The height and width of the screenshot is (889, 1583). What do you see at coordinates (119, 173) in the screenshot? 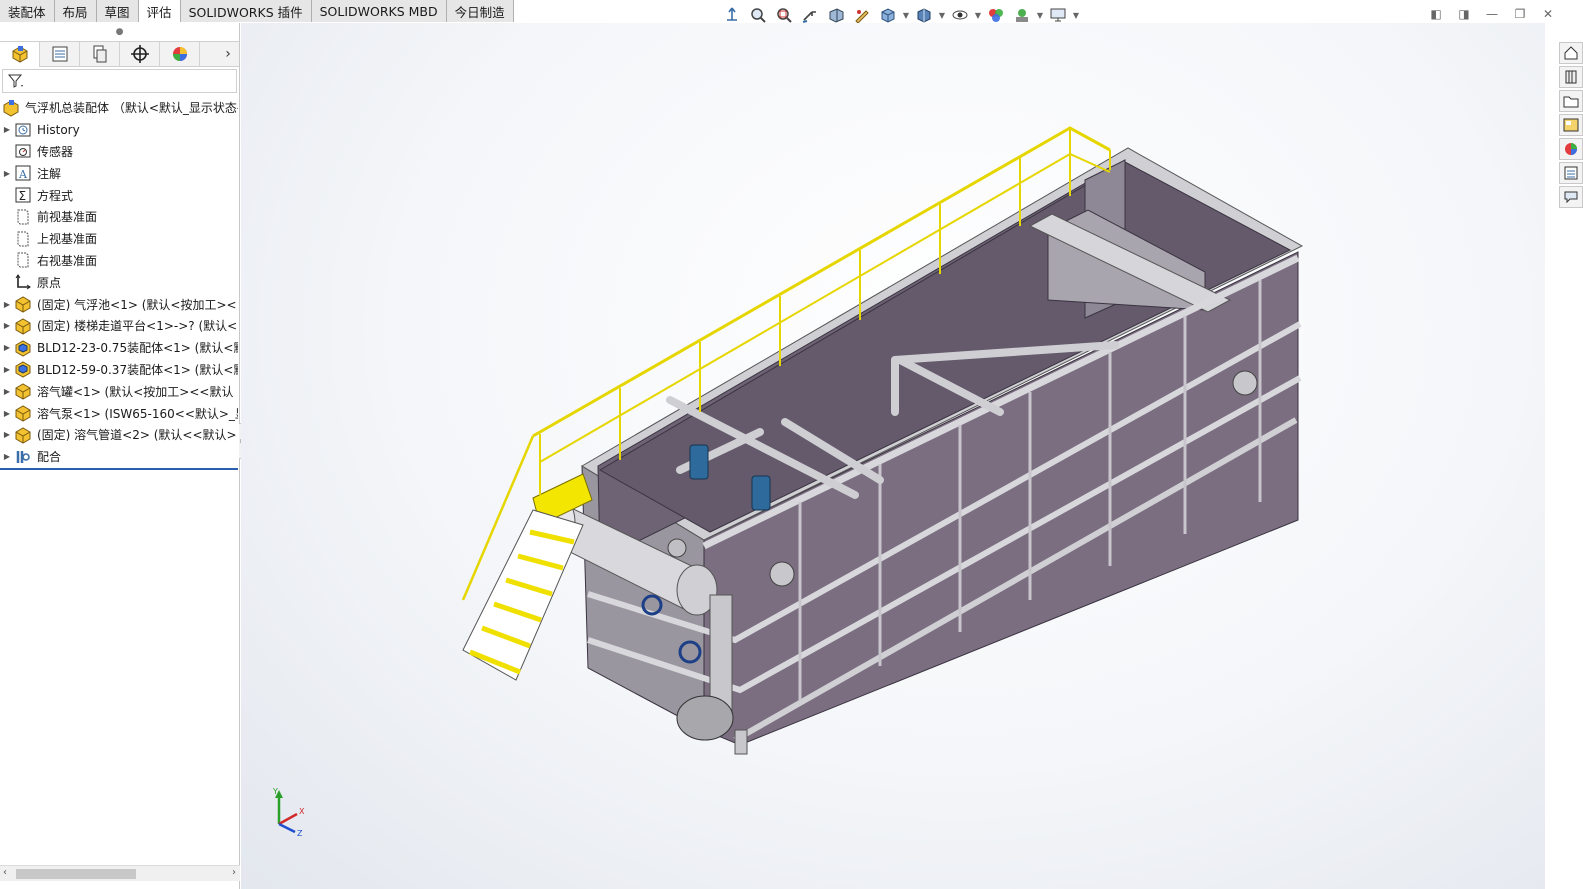
I see `tree-item: ▶ A 注解` at bounding box center [119, 173].